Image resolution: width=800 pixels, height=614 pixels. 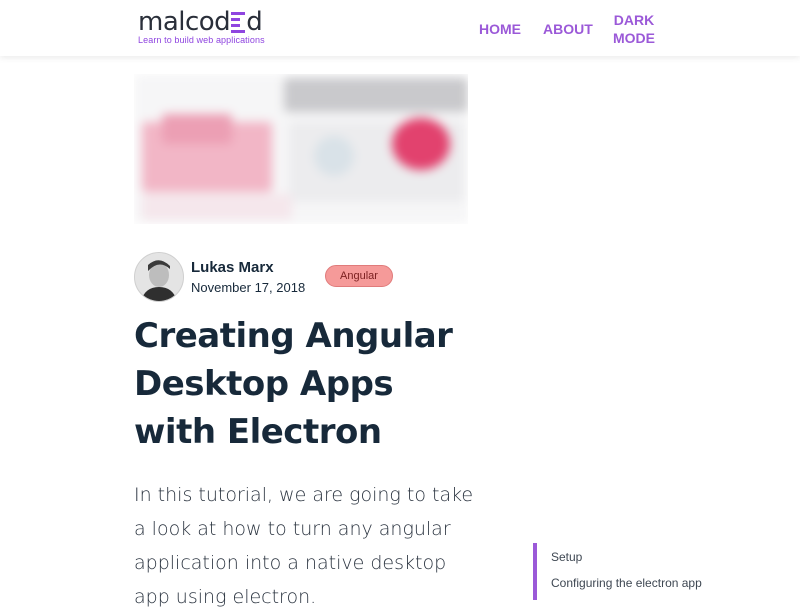 I want to click on logo-text-end: d, so click(x=254, y=22).